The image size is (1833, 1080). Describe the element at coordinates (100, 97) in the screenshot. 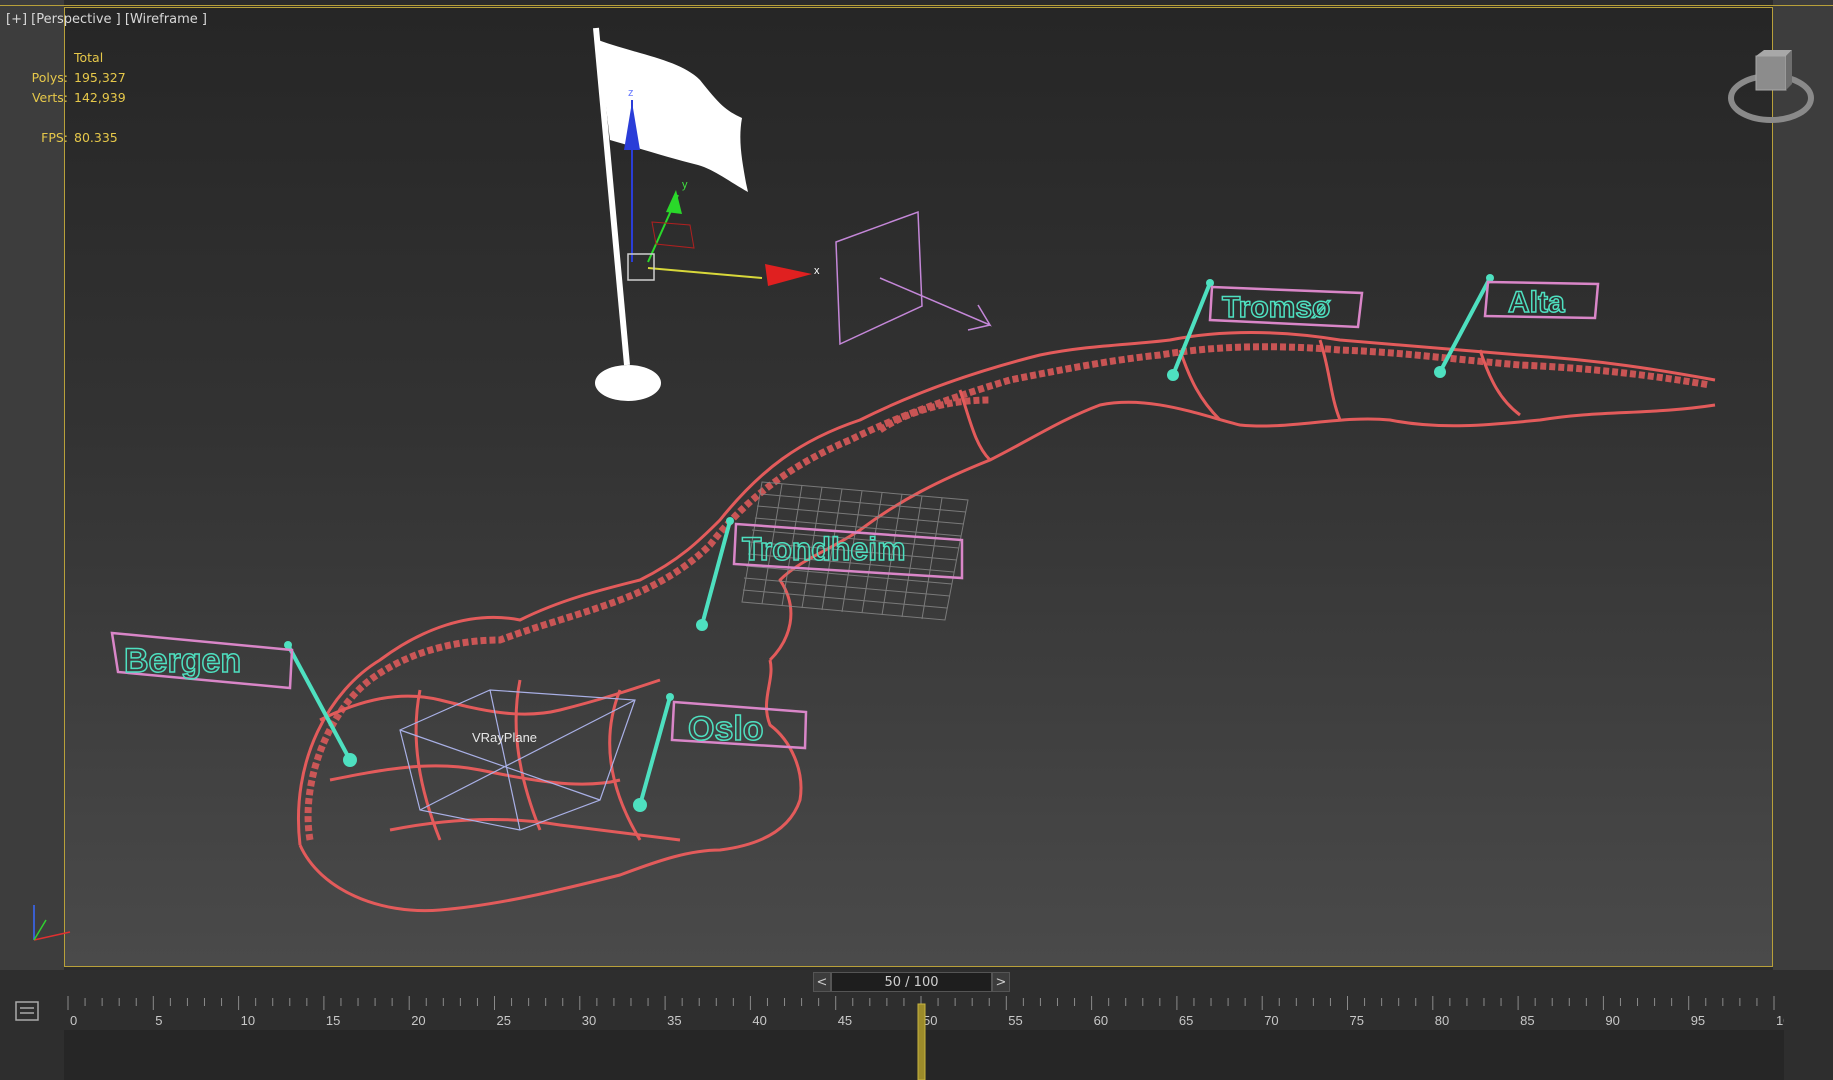

I see `stats-verts-value: 142,939` at that location.